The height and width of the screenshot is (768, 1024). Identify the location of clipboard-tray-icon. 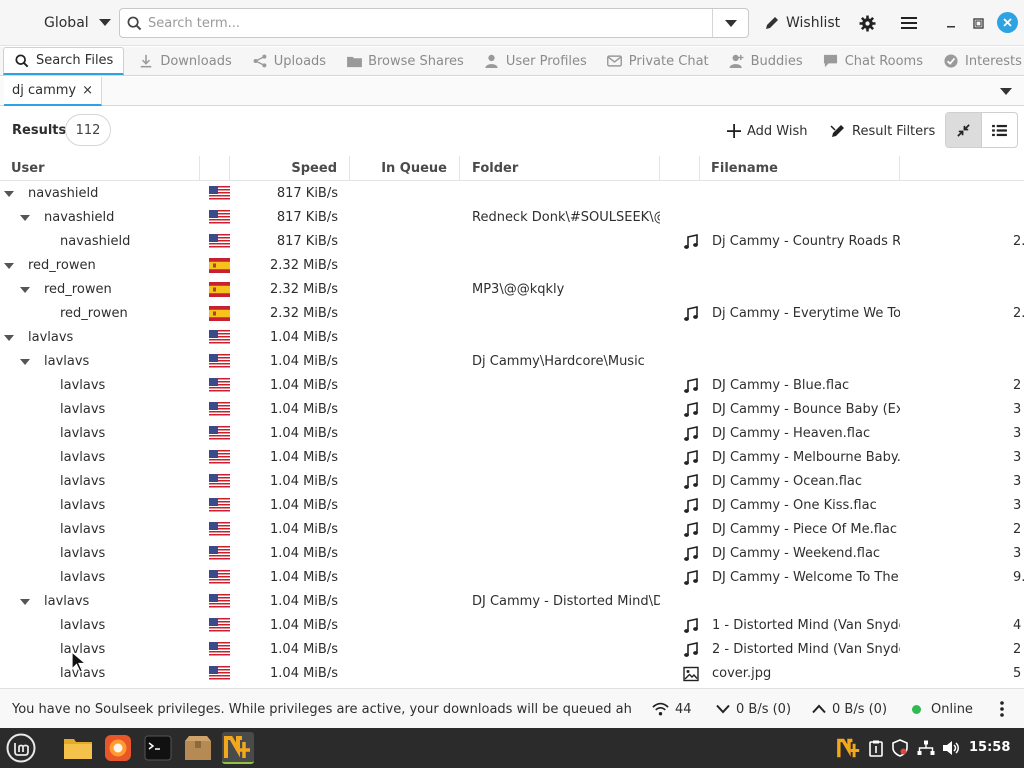
(876, 748).